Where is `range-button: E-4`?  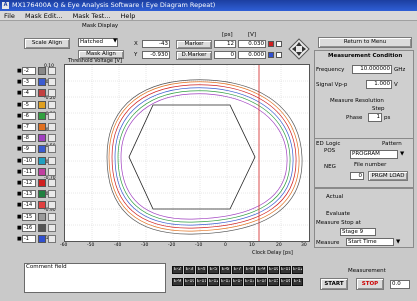
range-button: E-4 is located at coordinates (201, 270).